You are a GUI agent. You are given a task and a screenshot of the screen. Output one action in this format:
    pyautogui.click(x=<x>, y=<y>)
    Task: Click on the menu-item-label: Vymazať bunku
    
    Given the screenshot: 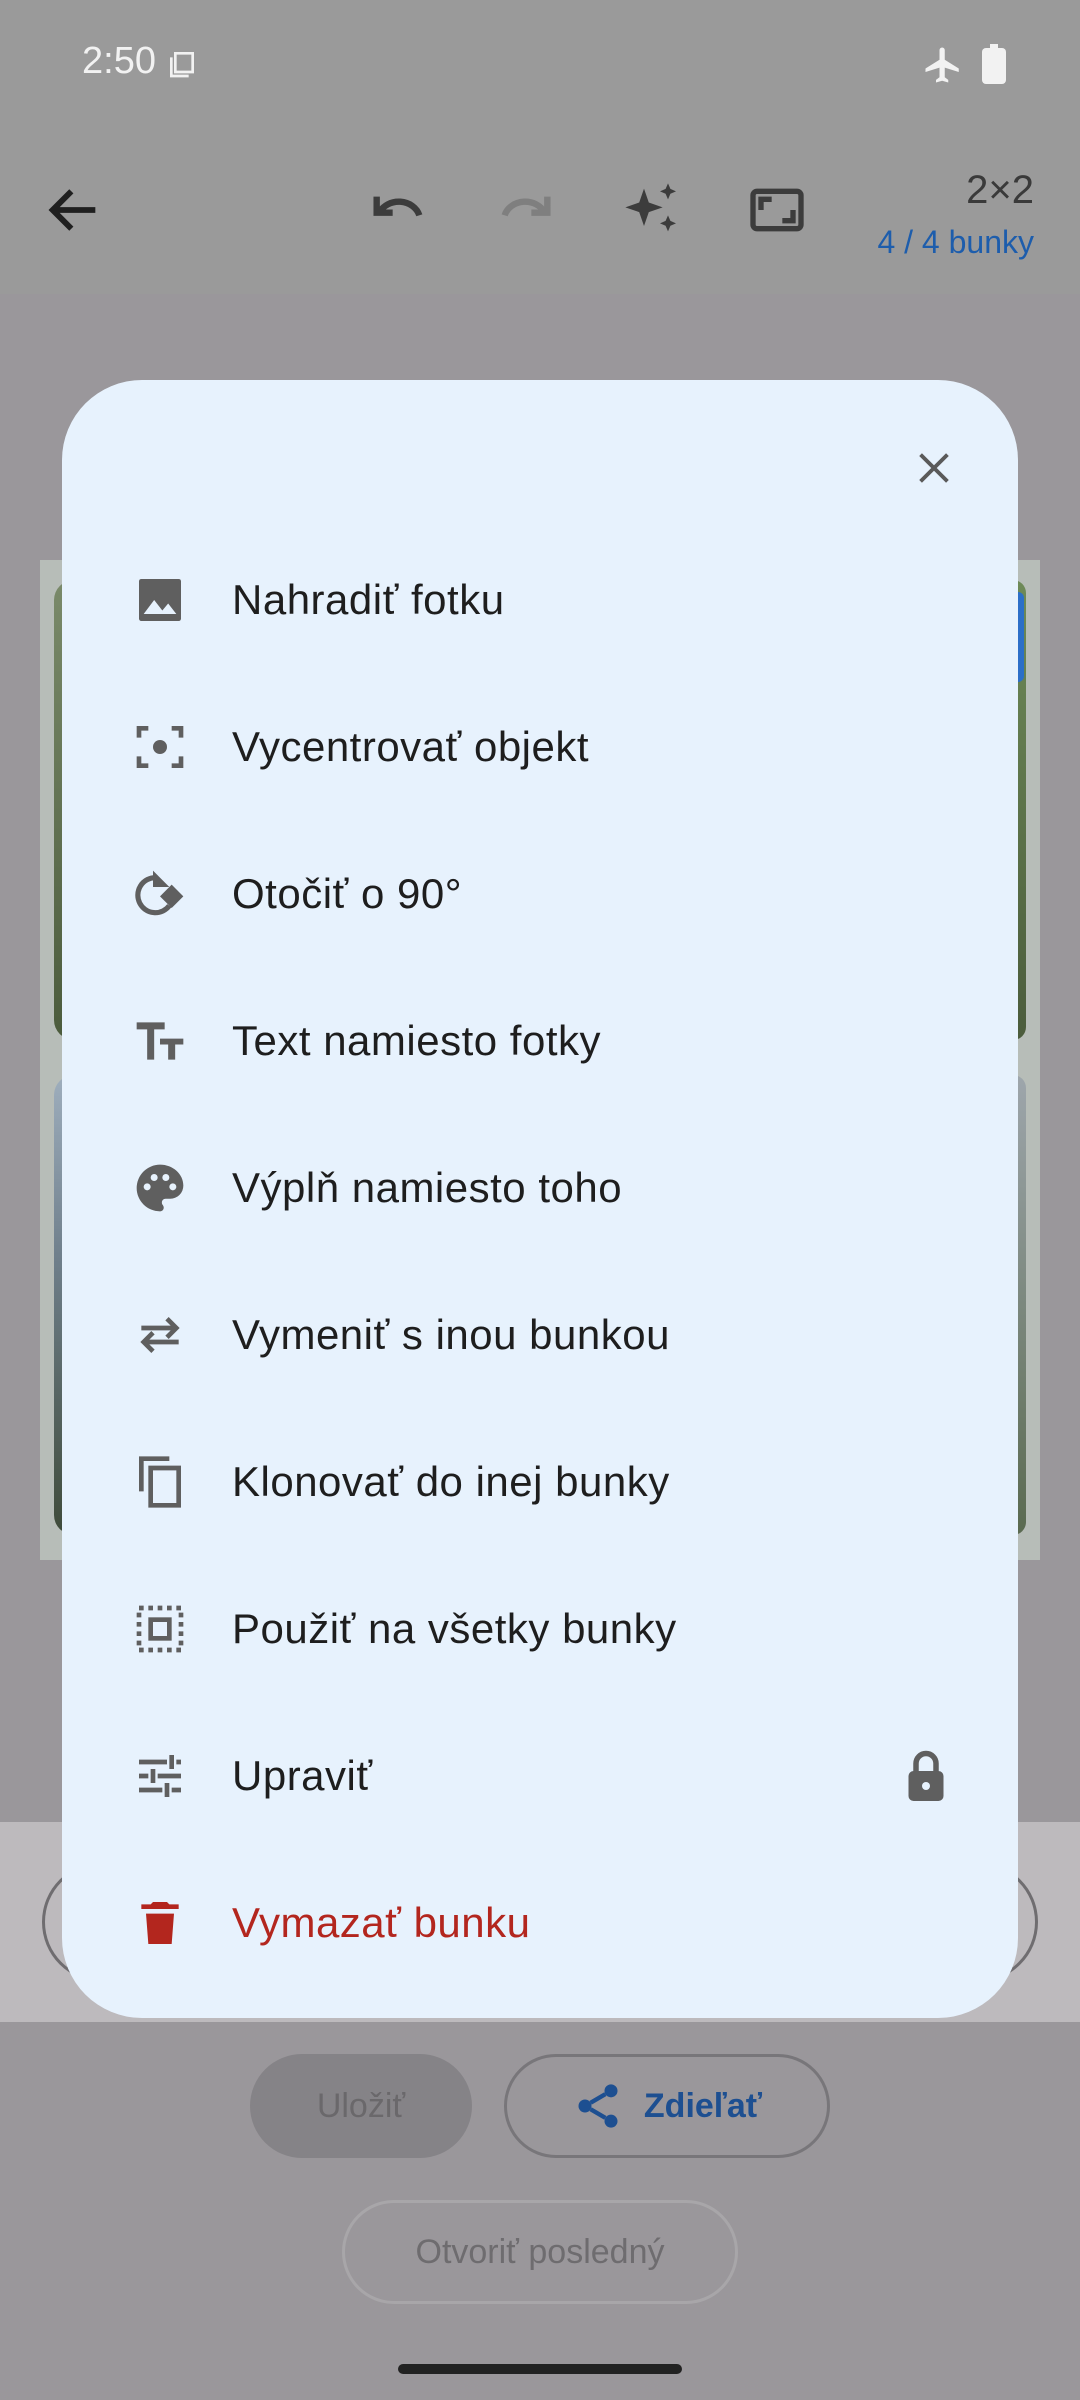 What is the action you would take?
    pyautogui.click(x=381, y=1922)
    